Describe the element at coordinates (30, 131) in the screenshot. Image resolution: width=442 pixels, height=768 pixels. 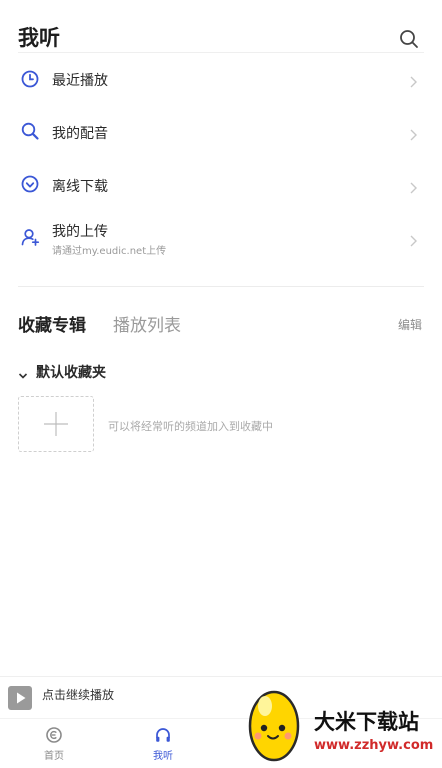
I see `magnifier-icon` at that location.